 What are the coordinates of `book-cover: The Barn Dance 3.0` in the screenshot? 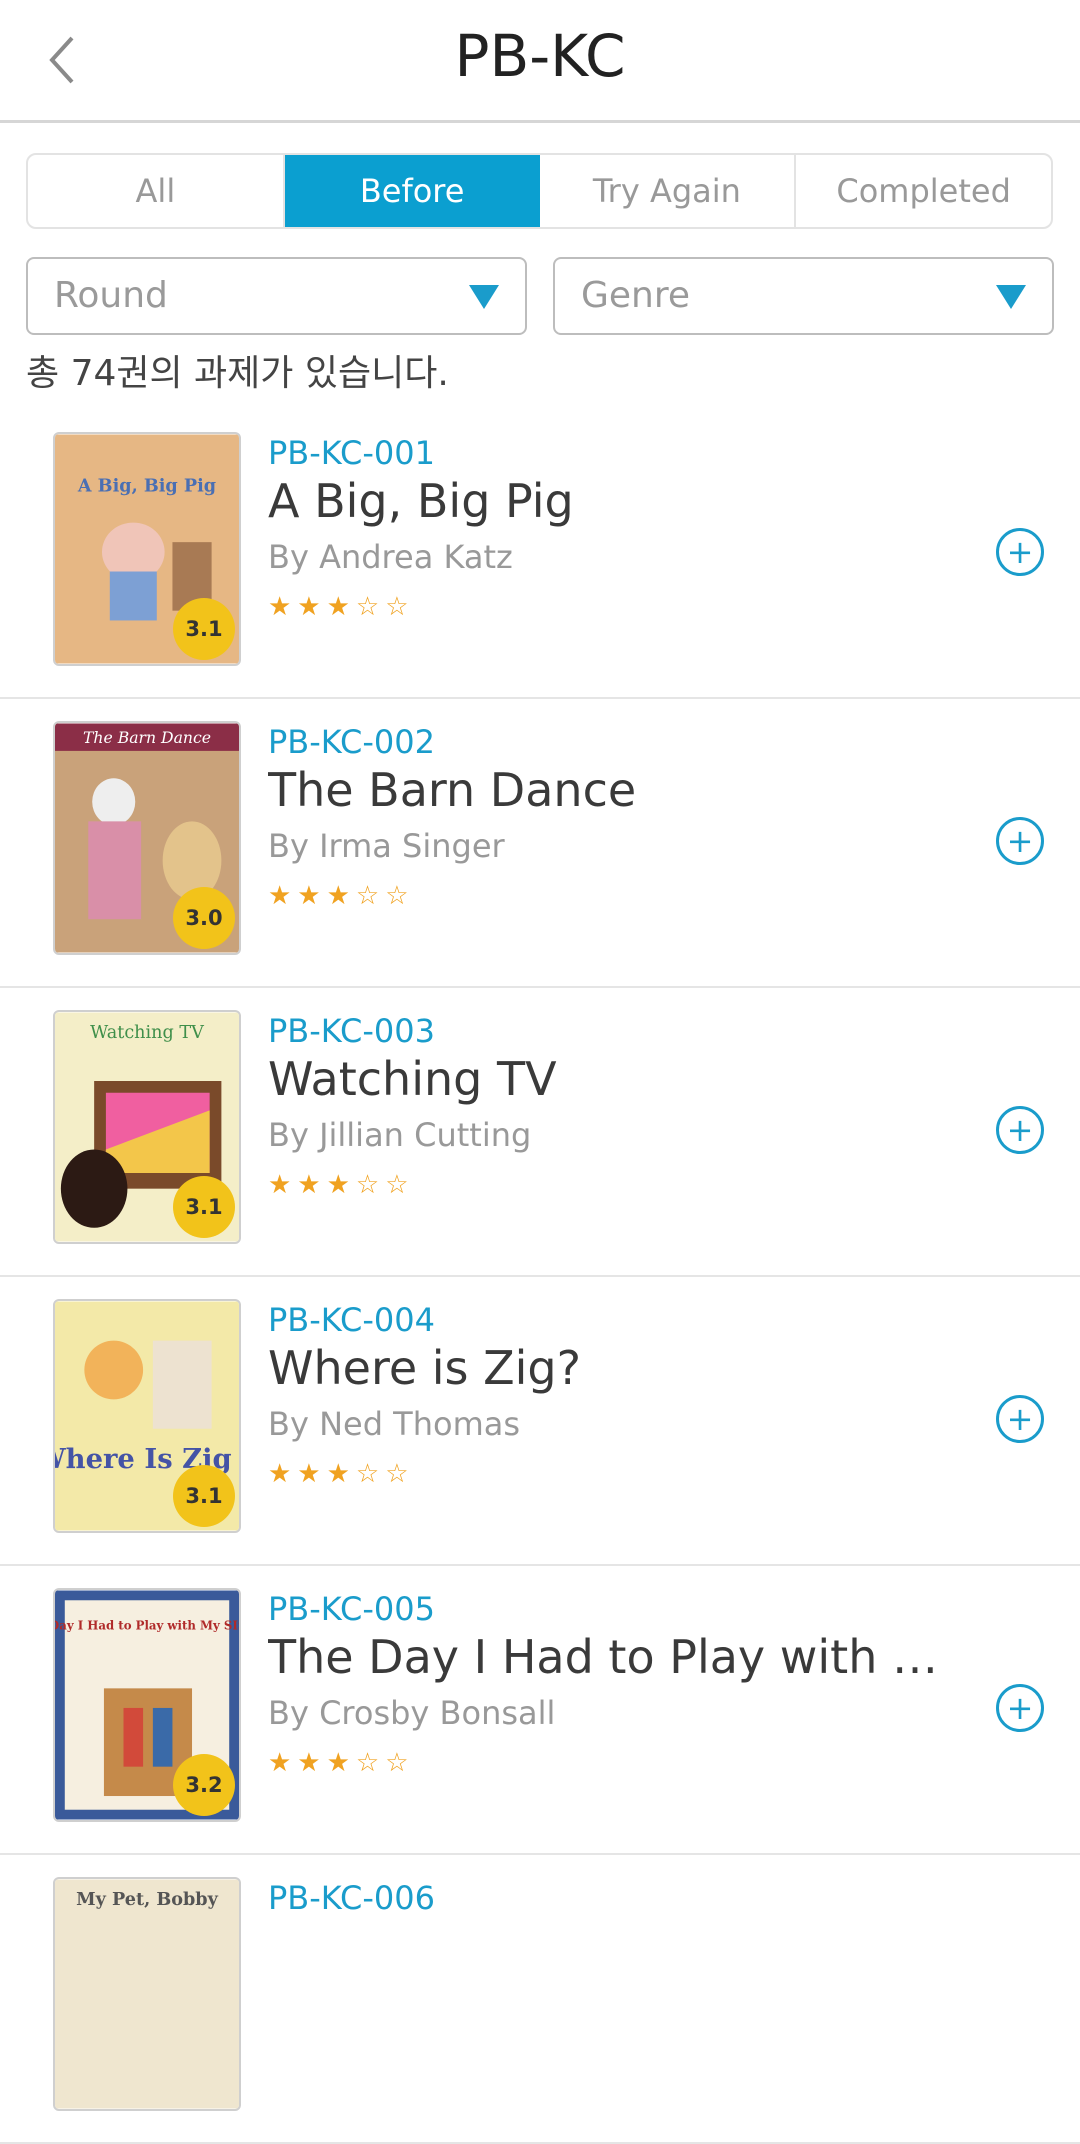 It's located at (147, 838).